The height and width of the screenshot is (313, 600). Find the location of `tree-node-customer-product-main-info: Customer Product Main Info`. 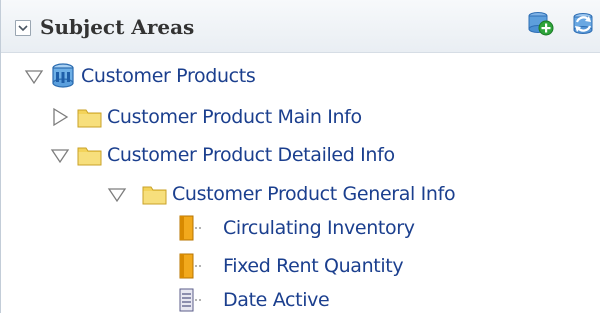

tree-node-customer-product-main-info: Customer Product Main Info is located at coordinates (205, 117).